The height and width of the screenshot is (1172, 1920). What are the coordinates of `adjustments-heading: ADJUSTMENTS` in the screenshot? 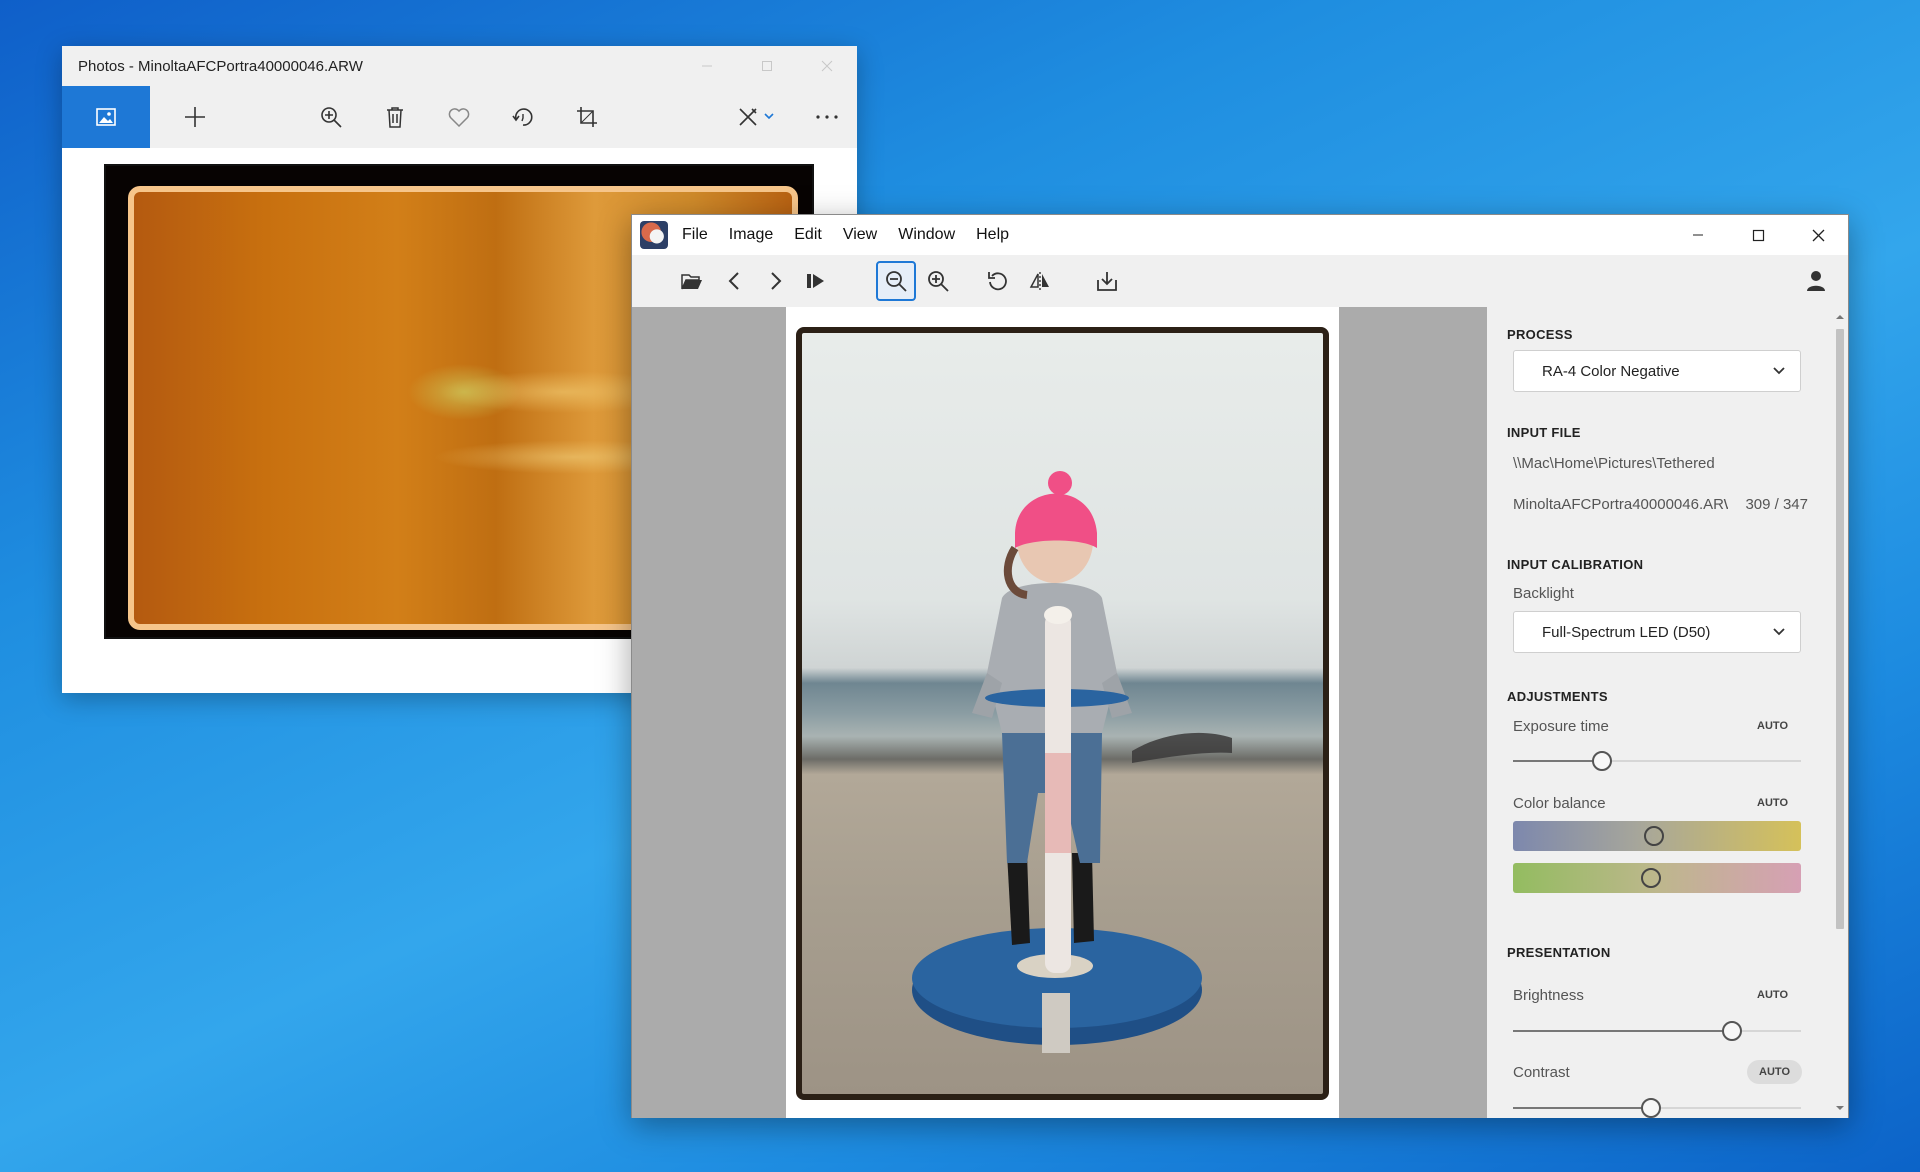 It's located at (1557, 696).